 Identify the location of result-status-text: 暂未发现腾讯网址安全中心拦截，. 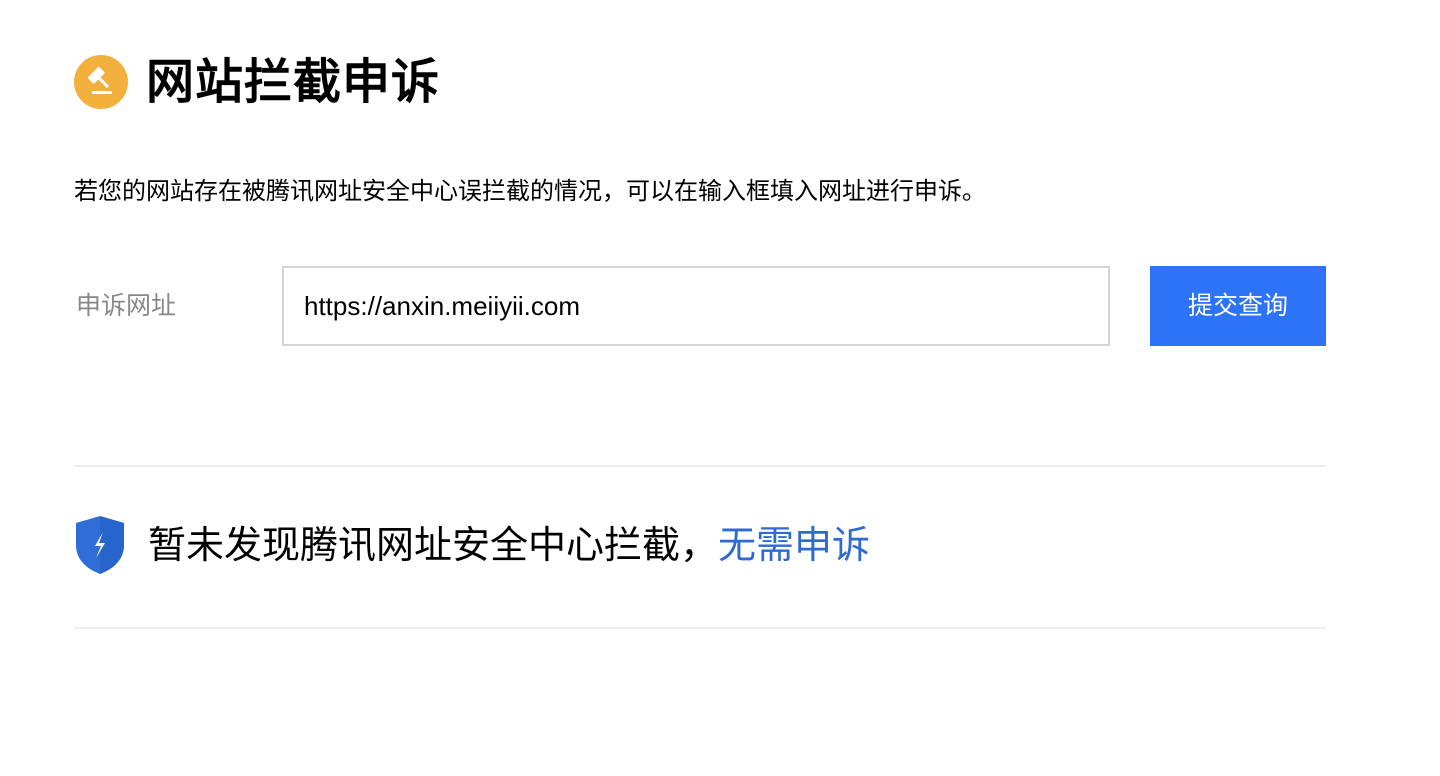
(433, 545).